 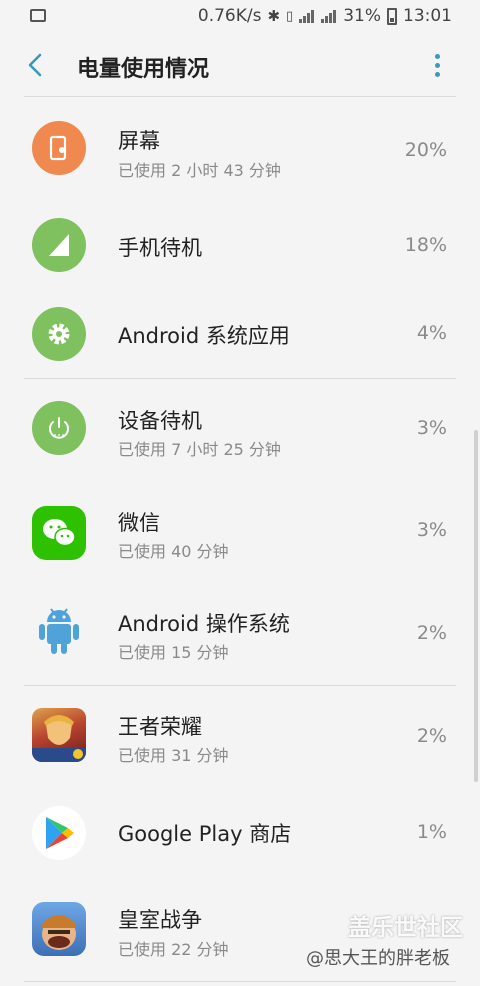 I want to click on item-name: 屏幕, so click(x=139, y=141).